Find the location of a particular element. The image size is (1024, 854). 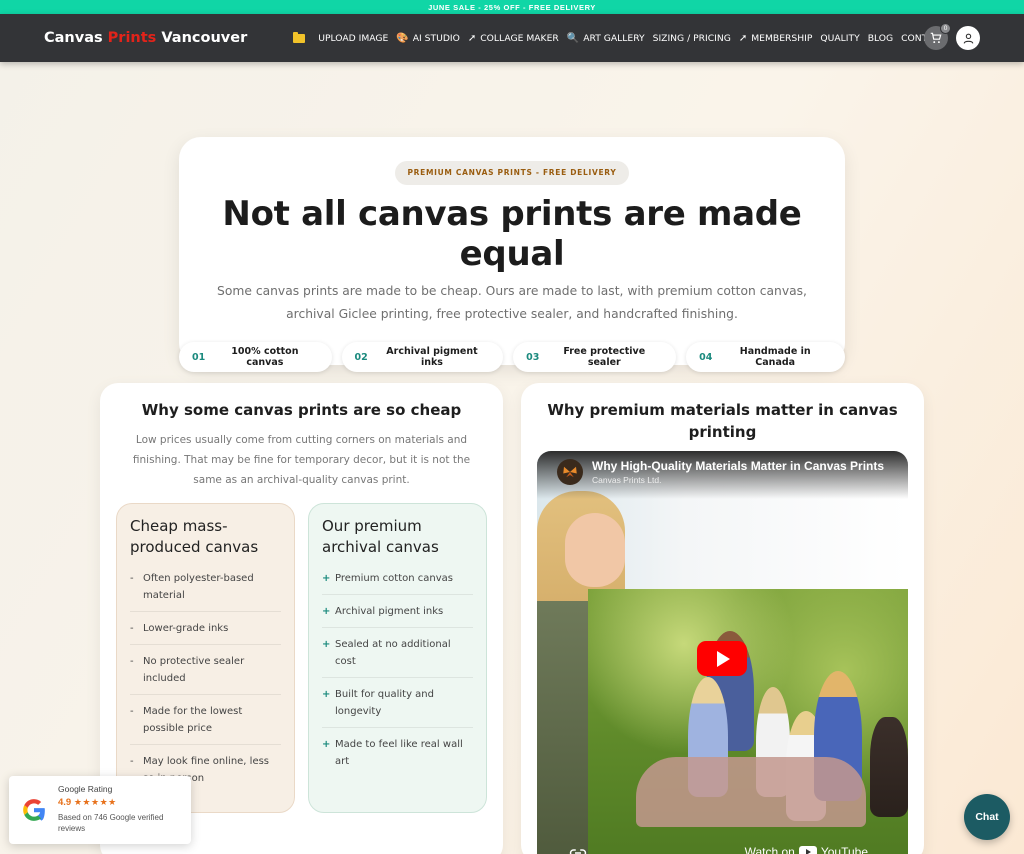

list-item: - Lower-grade inks is located at coordinates (205, 628).